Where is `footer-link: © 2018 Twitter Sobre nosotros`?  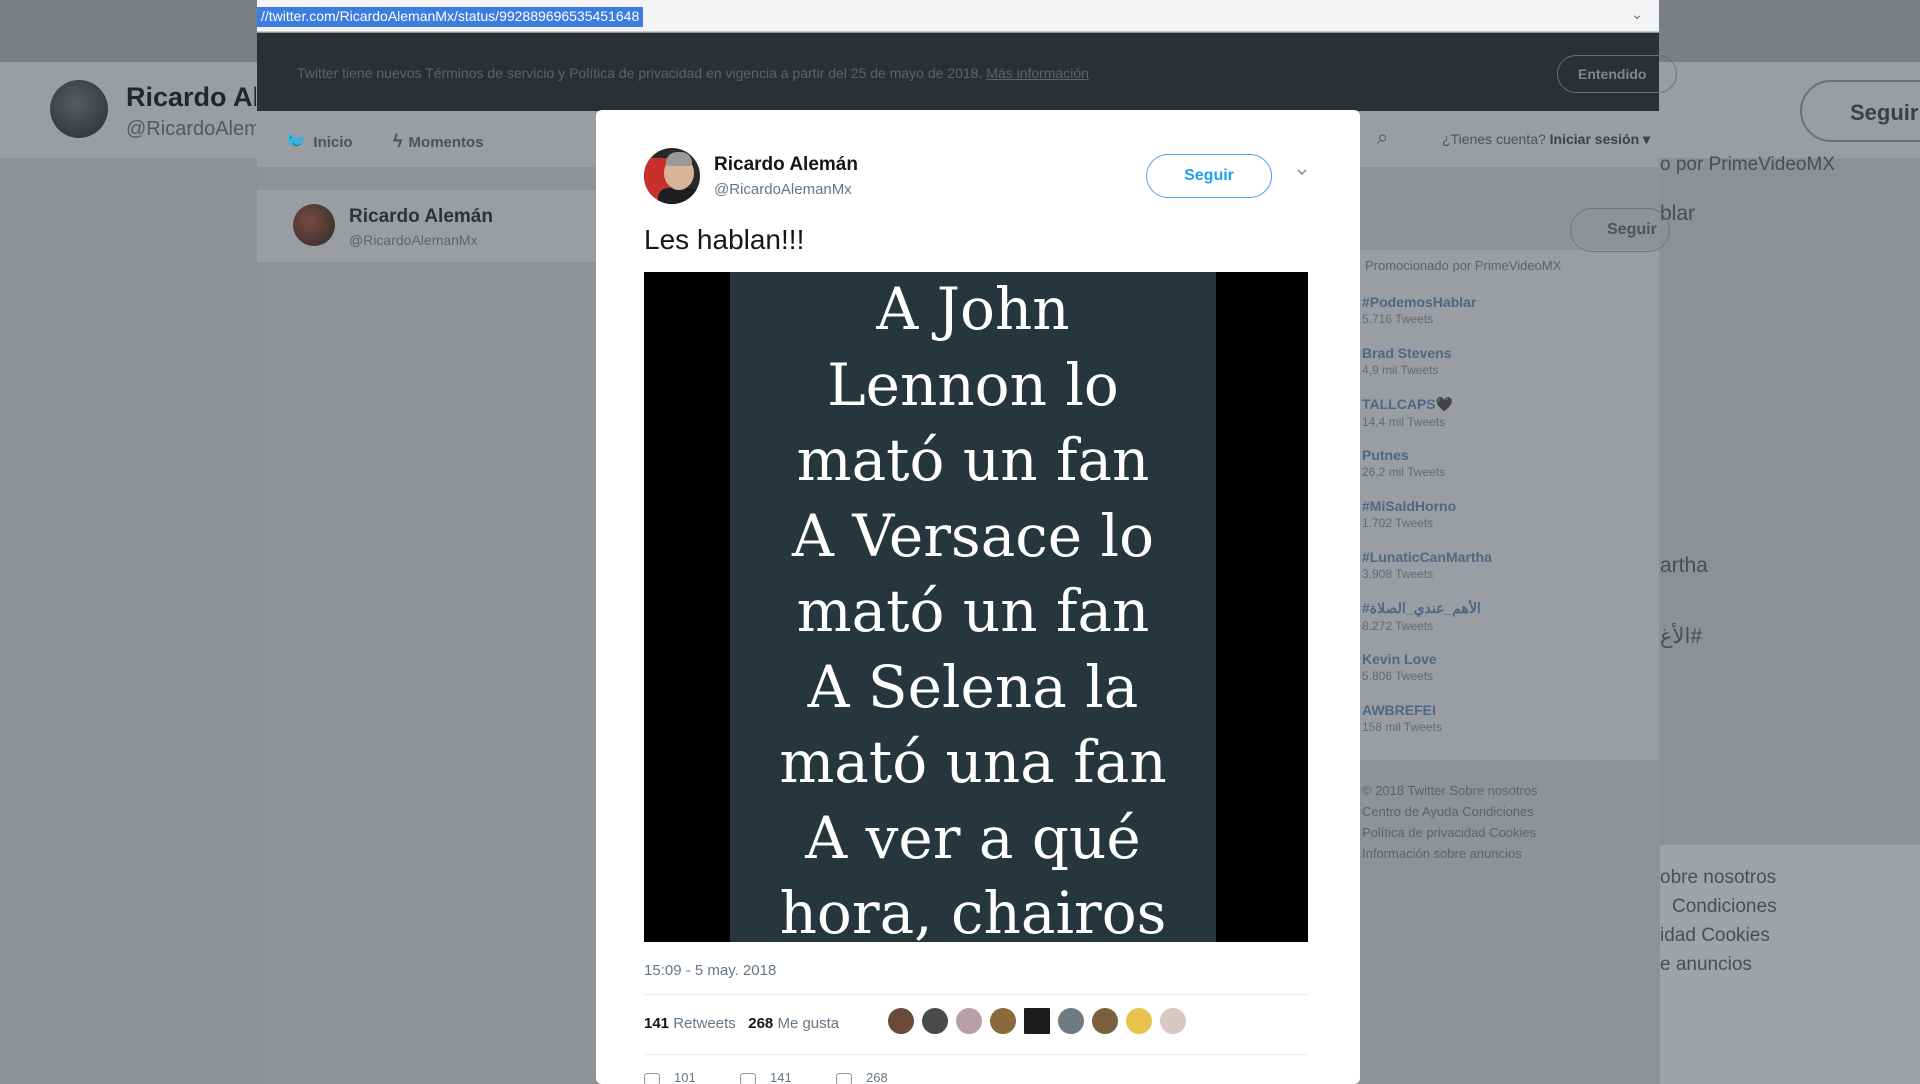
footer-link: © 2018 Twitter Sobre nosotros is located at coordinates (1507, 790).